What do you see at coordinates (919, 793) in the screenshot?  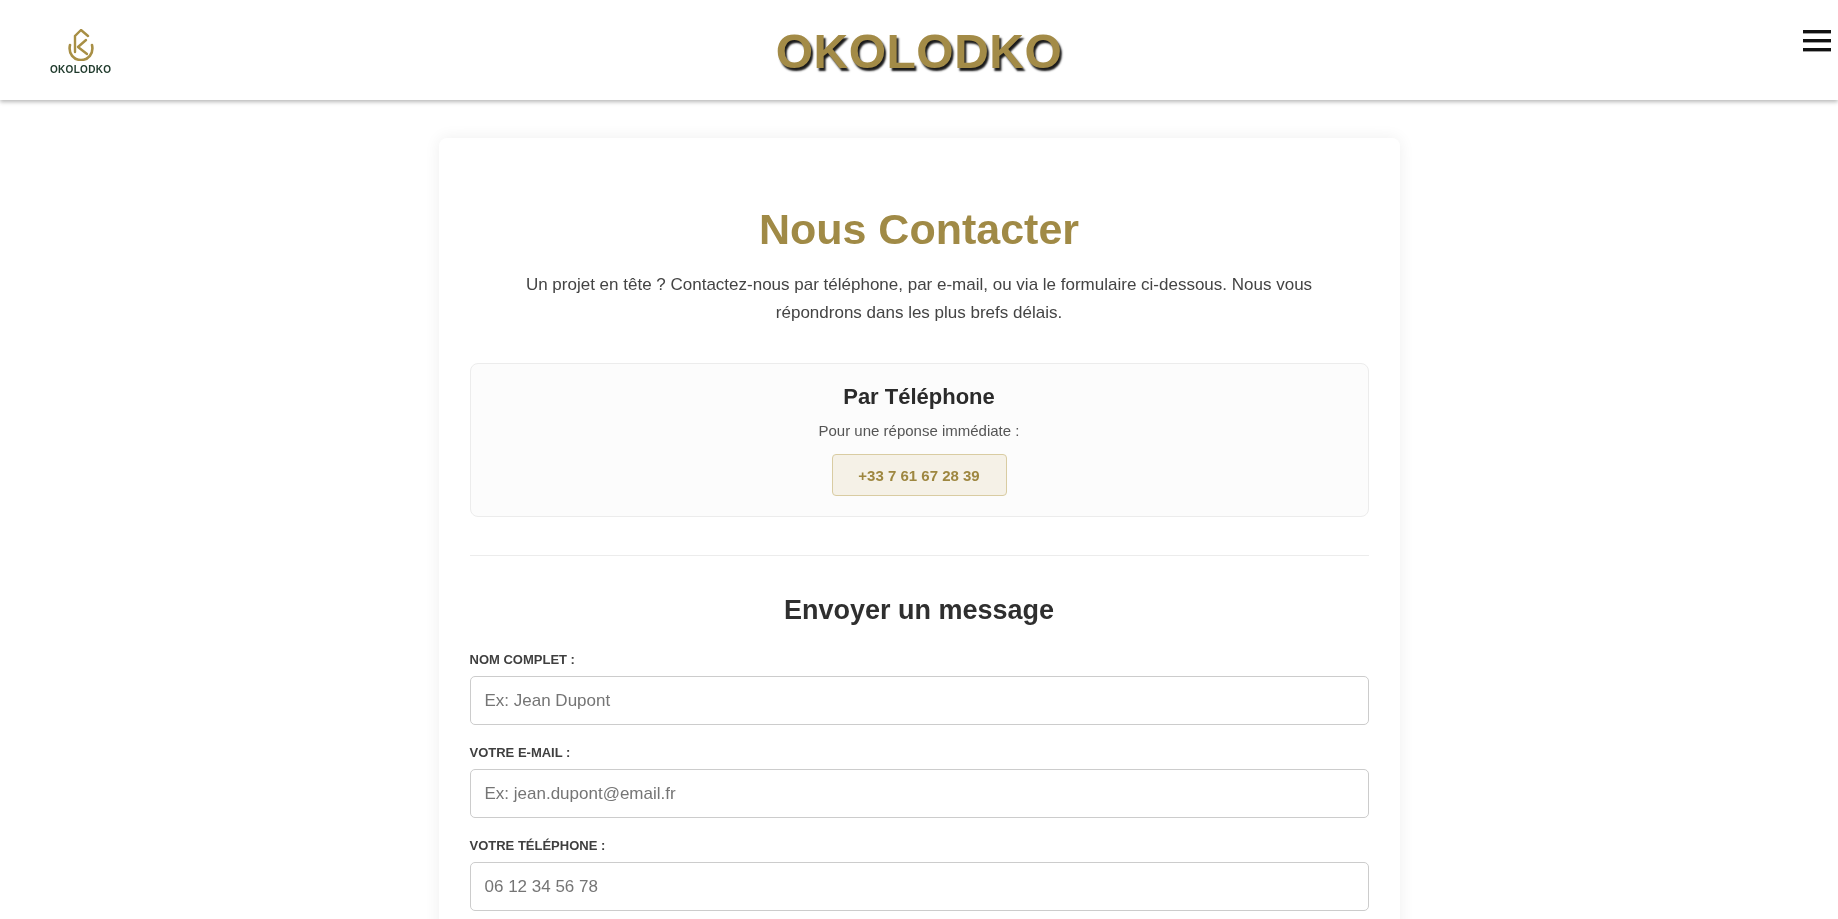 I see `input-field: Ex: jean.dupont@email.fr` at bounding box center [919, 793].